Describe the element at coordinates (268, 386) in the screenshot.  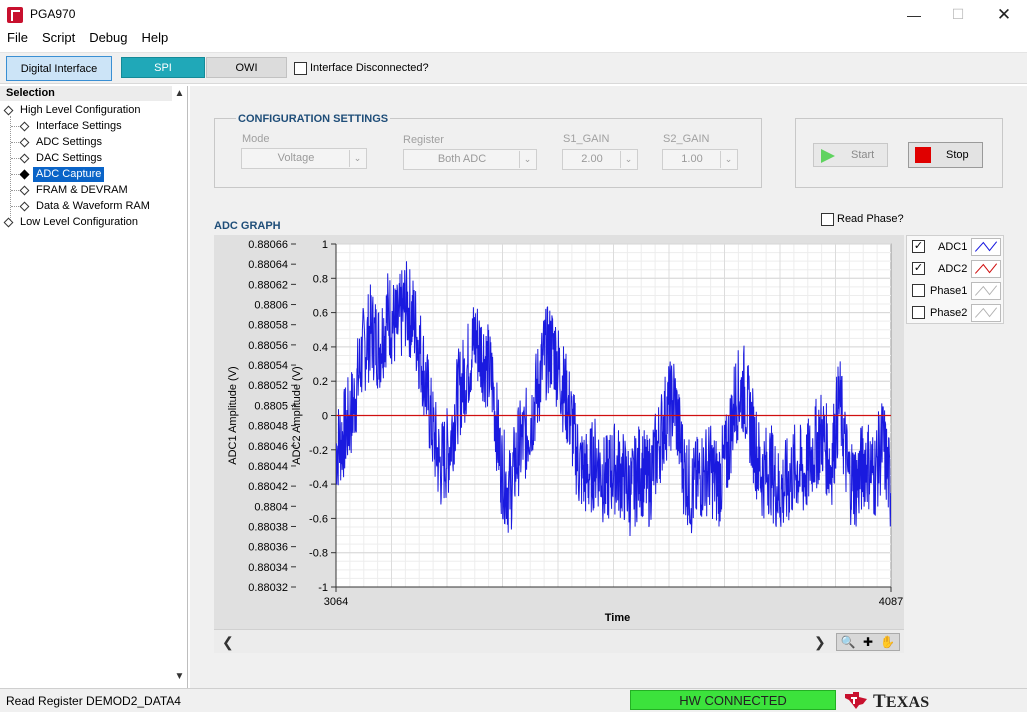
I see `y-tick-label-adc1: 0.88052` at that location.